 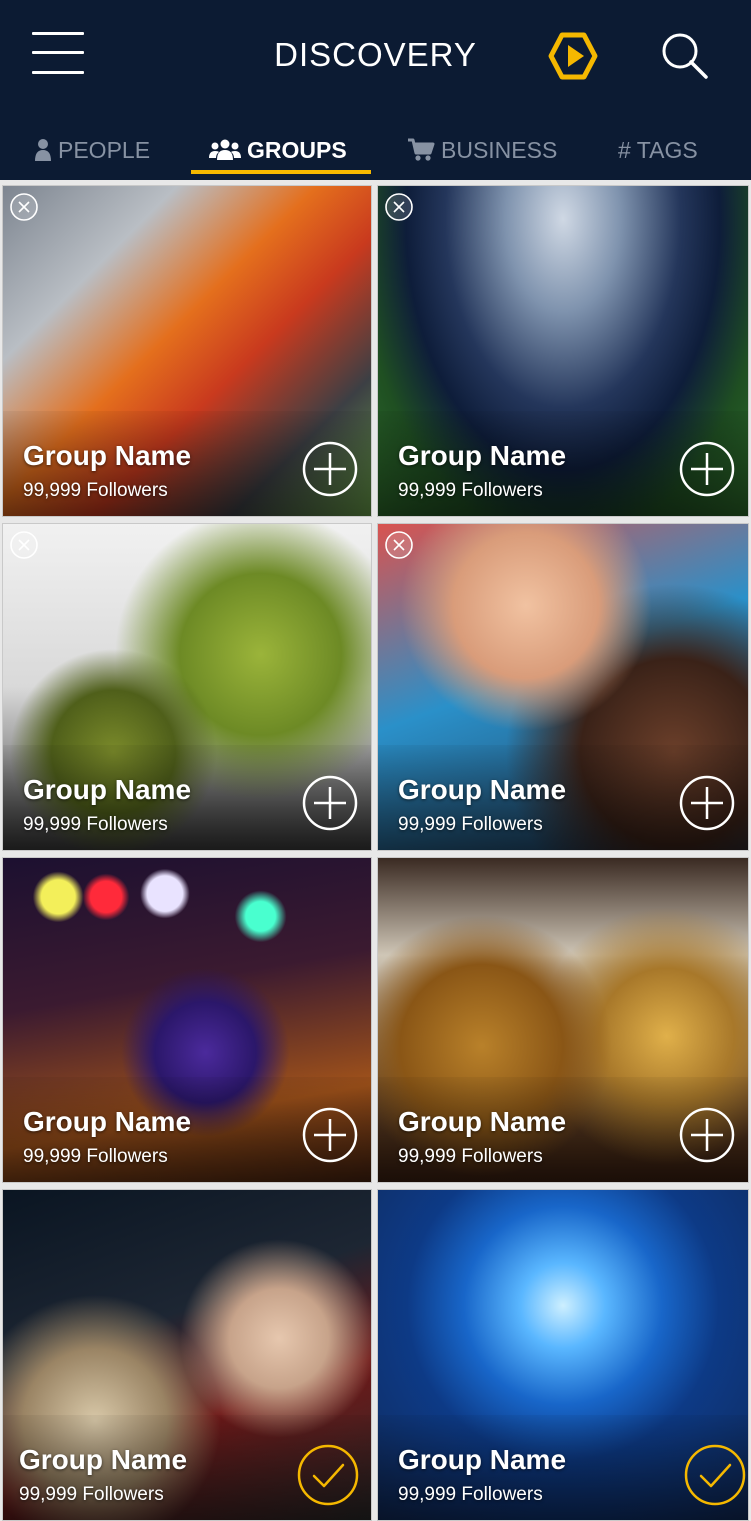 What do you see at coordinates (573, 56) in the screenshot?
I see `play-icon` at bounding box center [573, 56].